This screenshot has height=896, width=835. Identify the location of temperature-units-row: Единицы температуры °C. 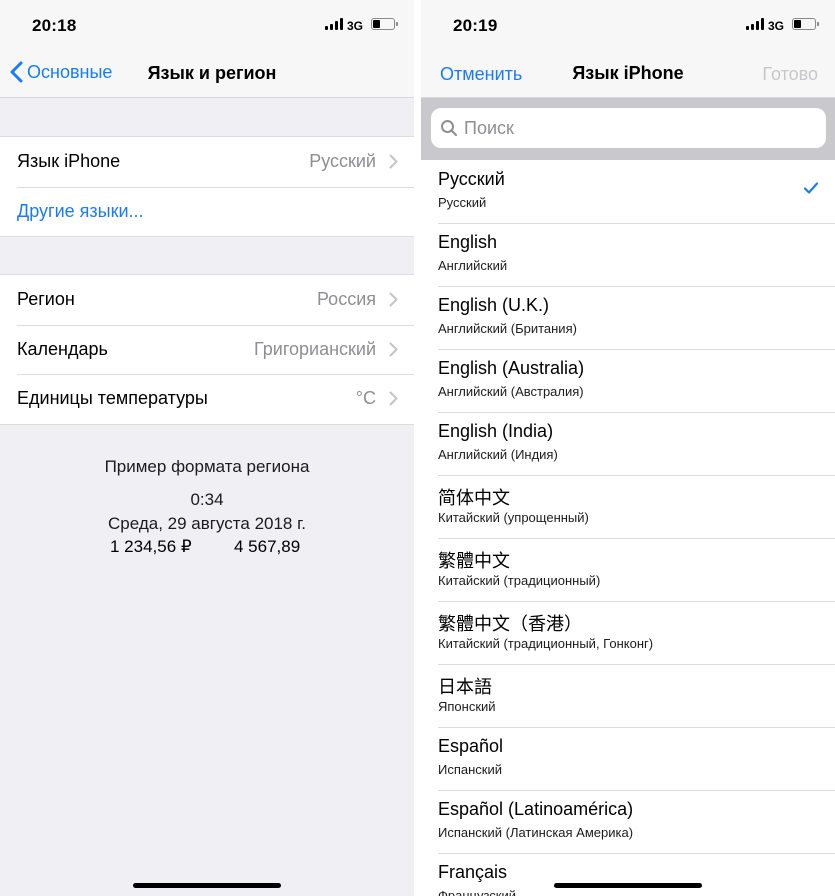
(207, 399).